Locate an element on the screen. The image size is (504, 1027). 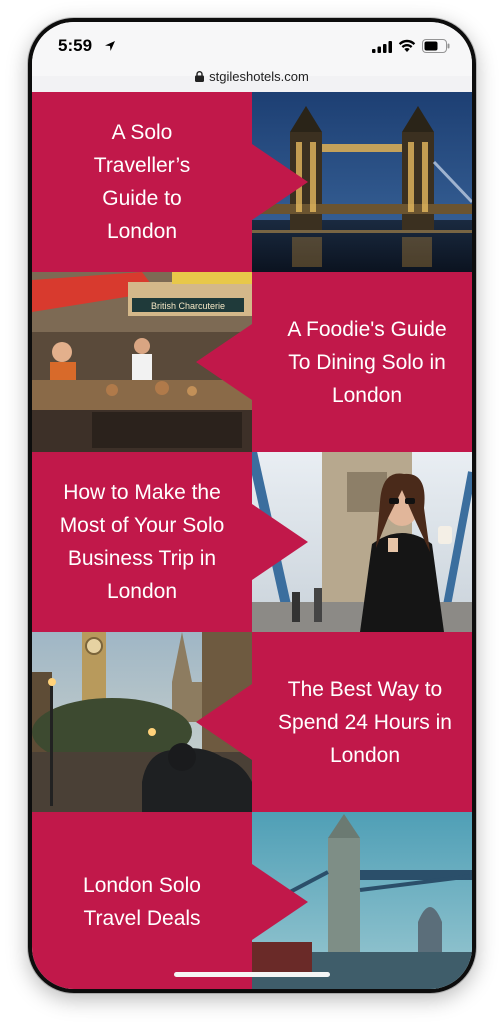
home-indicator is located at coordinates (252, 974).